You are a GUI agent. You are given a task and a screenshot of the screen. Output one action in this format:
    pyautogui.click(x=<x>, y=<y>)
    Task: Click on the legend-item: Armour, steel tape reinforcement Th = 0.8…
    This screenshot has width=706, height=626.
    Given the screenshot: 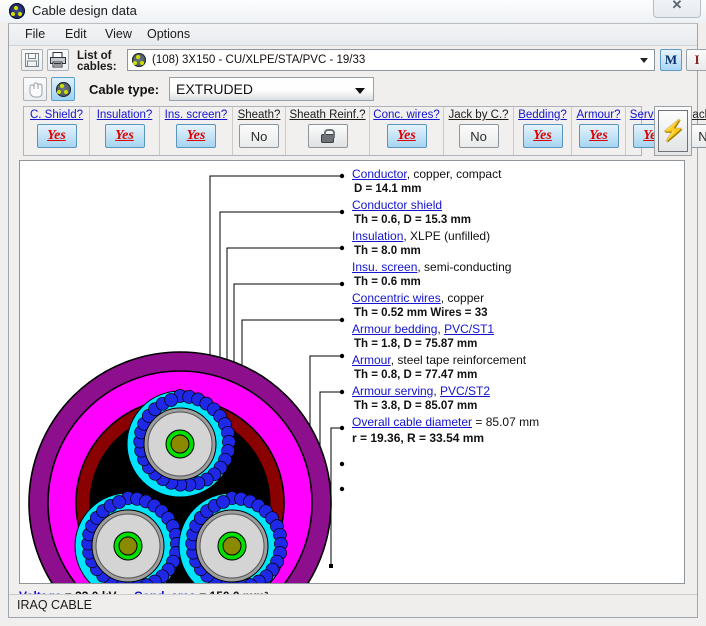 What is the action you would take?
    pyautogui.click(x=517, y=368)
    